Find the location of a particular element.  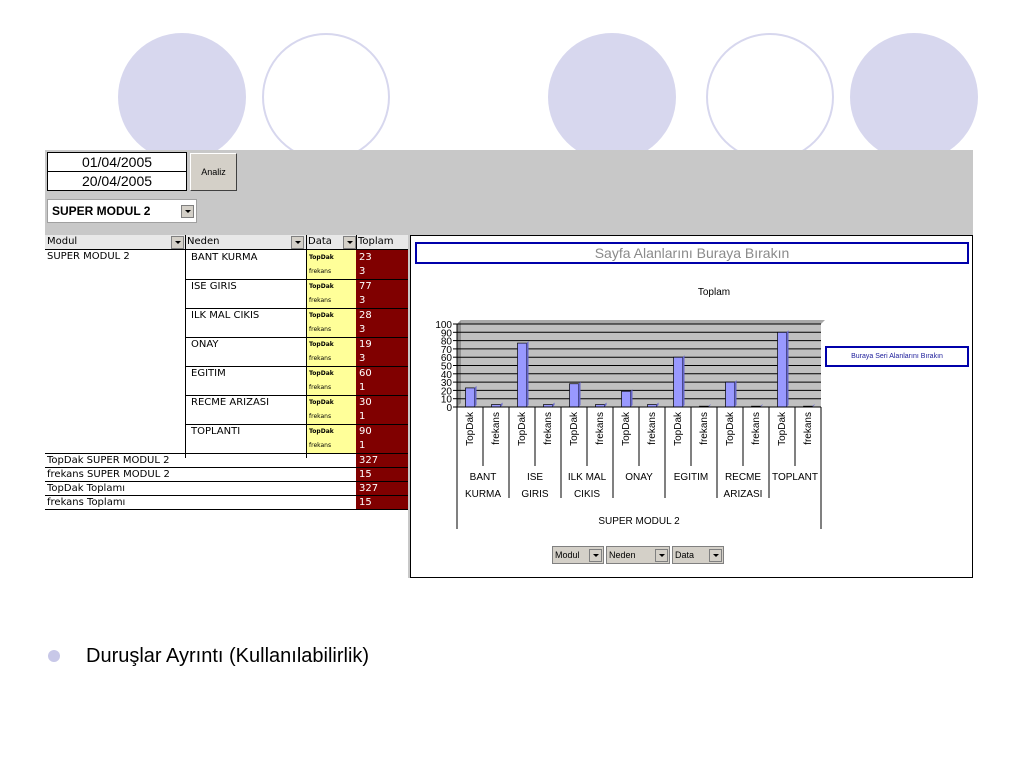

chart-category-label: ILK MAL is located at coordinates (587, 477).